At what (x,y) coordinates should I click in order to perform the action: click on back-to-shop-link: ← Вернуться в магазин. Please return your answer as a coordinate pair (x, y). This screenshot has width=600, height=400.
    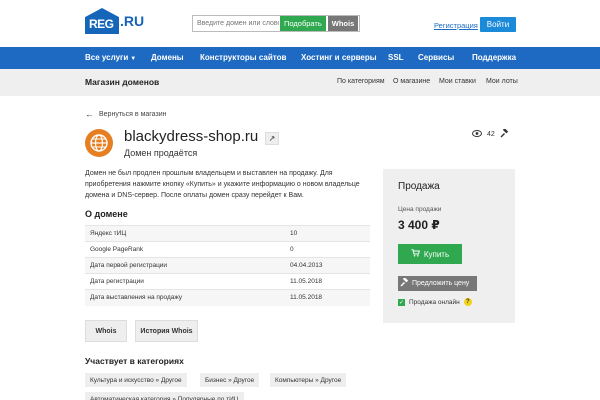
    Looking at the image, I should click on (125, 114).